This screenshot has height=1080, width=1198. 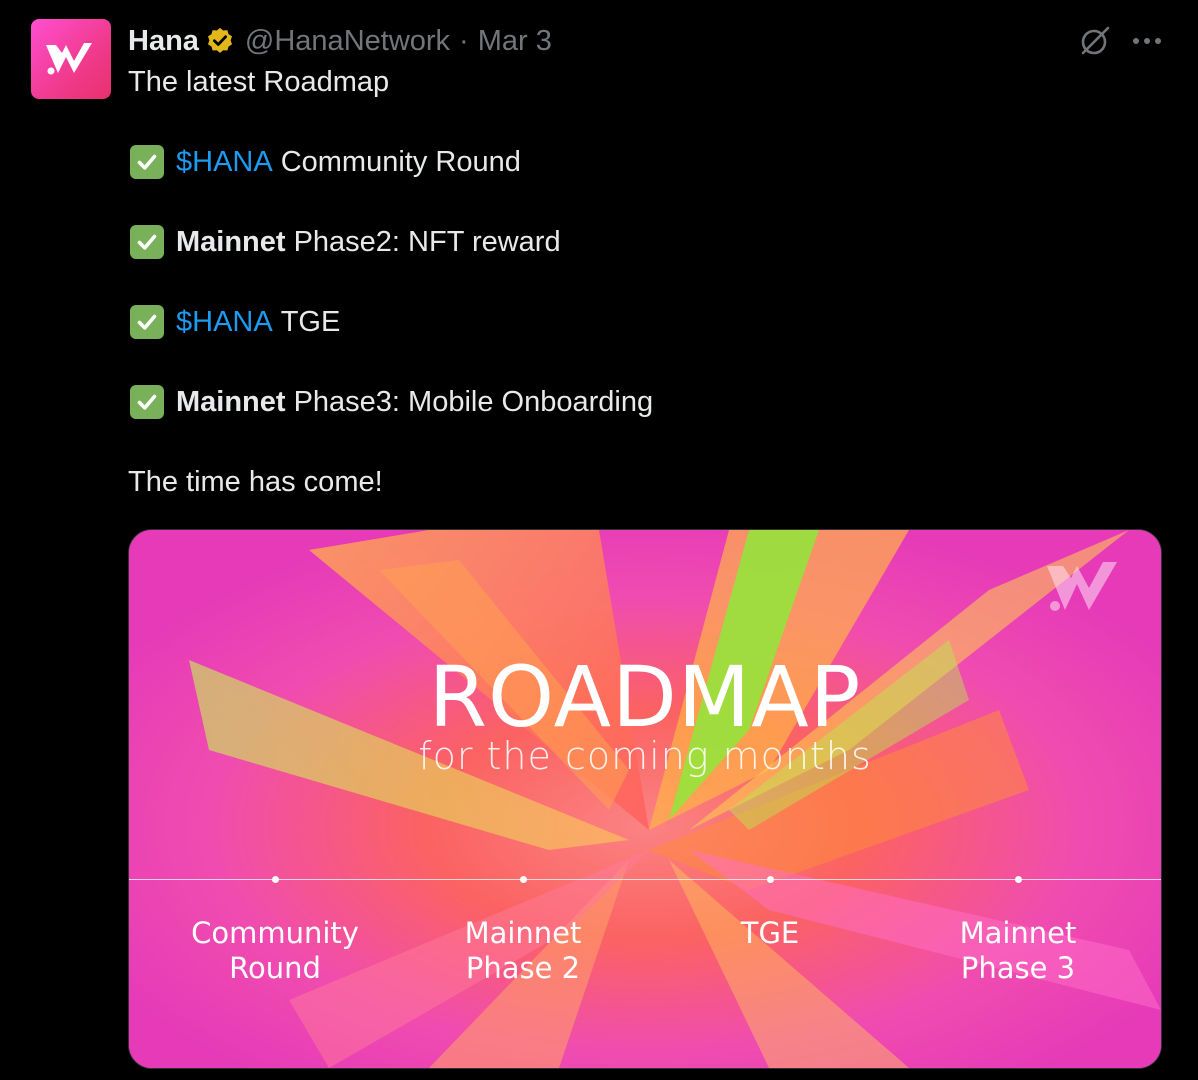 What do you see at coordinates (310, 322) in the screenshot?
I see `roadmap-item-text: TGE` at bounding box center [310, 322].